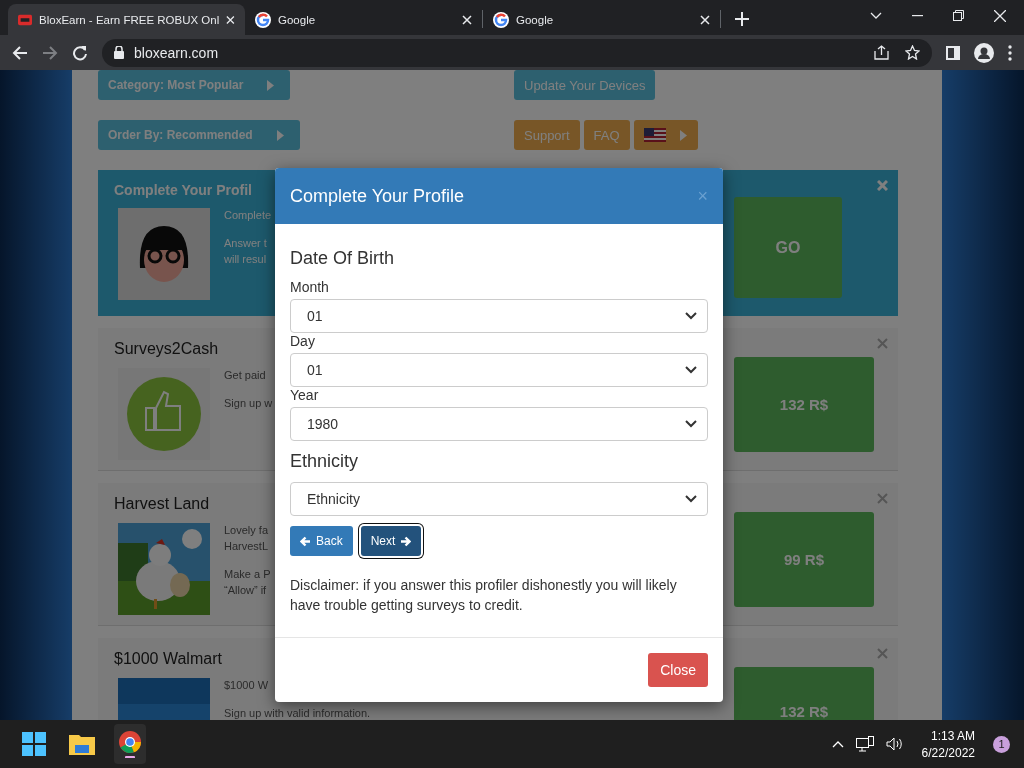  Describe the element at coordinates (655, 135) in the screenshot. I see `flag-icon` at that location.